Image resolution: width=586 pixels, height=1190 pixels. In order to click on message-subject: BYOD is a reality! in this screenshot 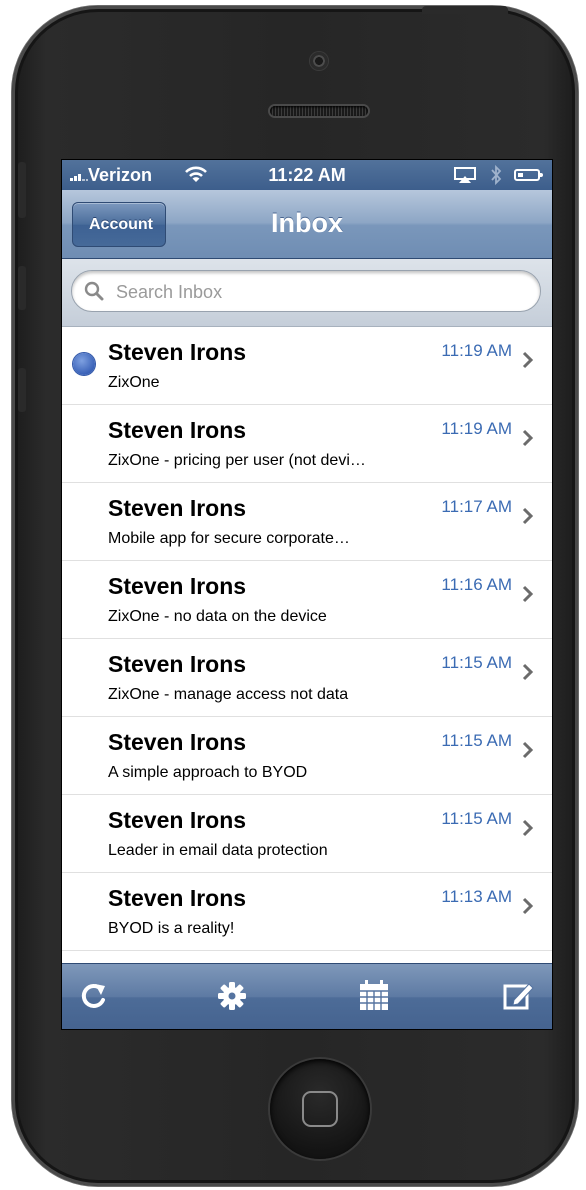, I will do `click(171, 928)`.